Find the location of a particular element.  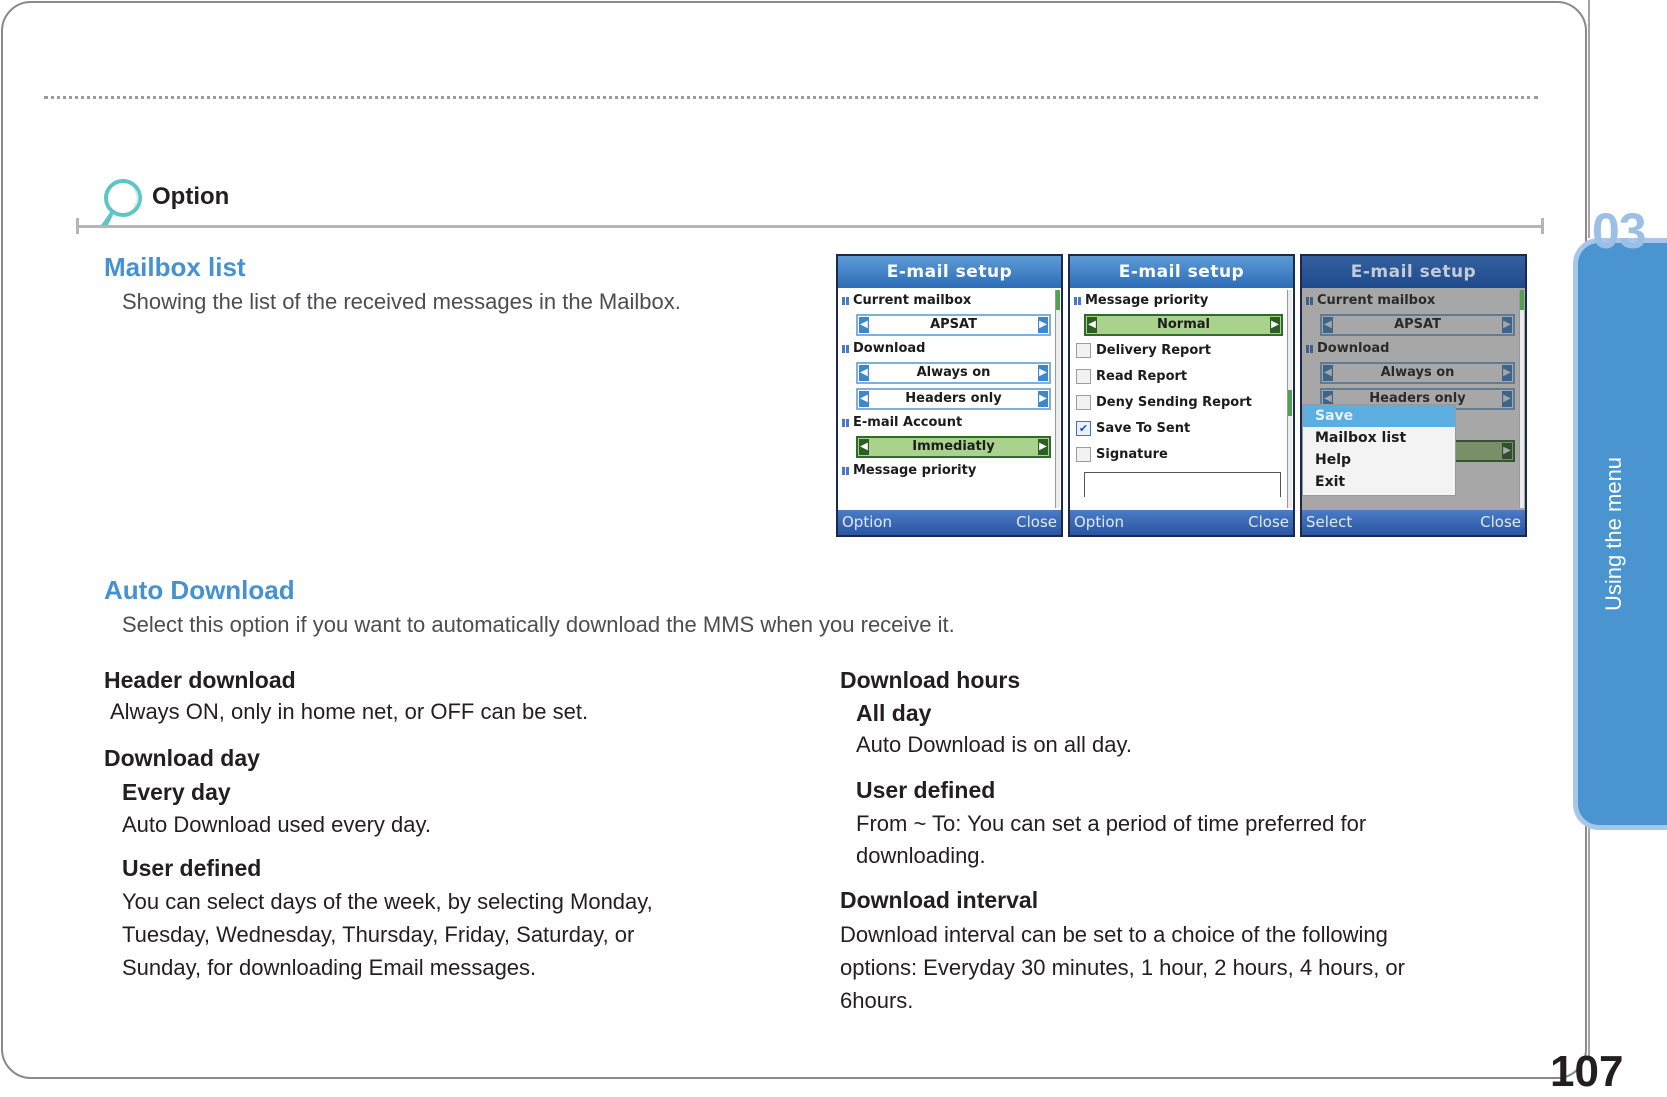

header-download-heading: Header download is located at coordinates (200, 680).